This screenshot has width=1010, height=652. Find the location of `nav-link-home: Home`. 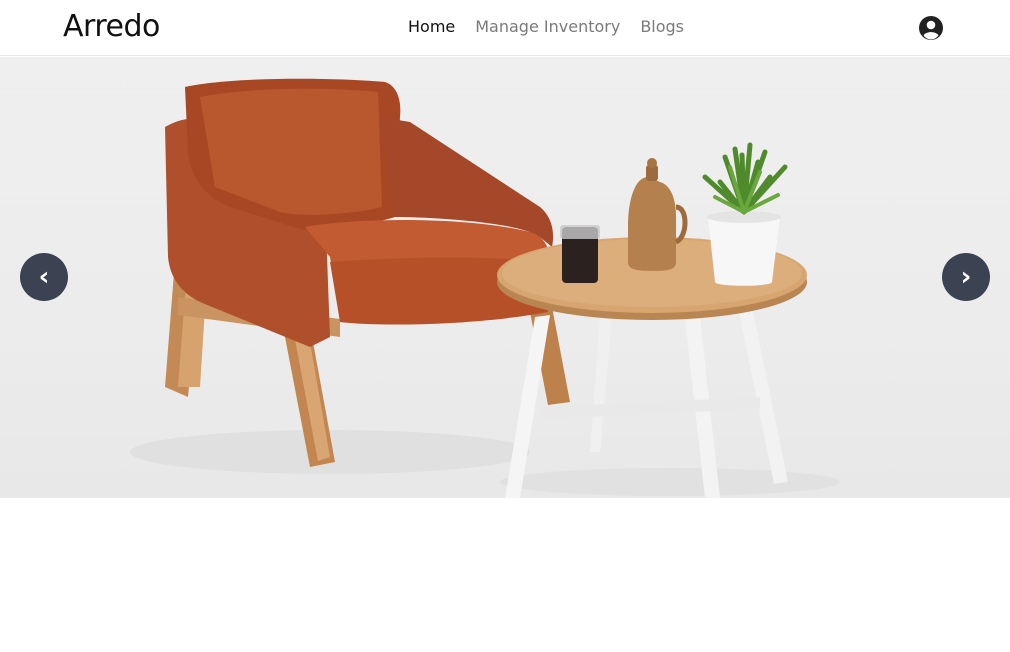

nav-link-home: Home is located at coordinates (431, 27).